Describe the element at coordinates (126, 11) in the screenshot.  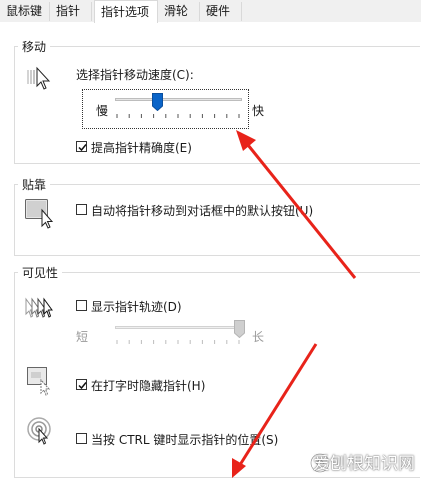
I see `tab-pointer-options: 指针选项` at that location.